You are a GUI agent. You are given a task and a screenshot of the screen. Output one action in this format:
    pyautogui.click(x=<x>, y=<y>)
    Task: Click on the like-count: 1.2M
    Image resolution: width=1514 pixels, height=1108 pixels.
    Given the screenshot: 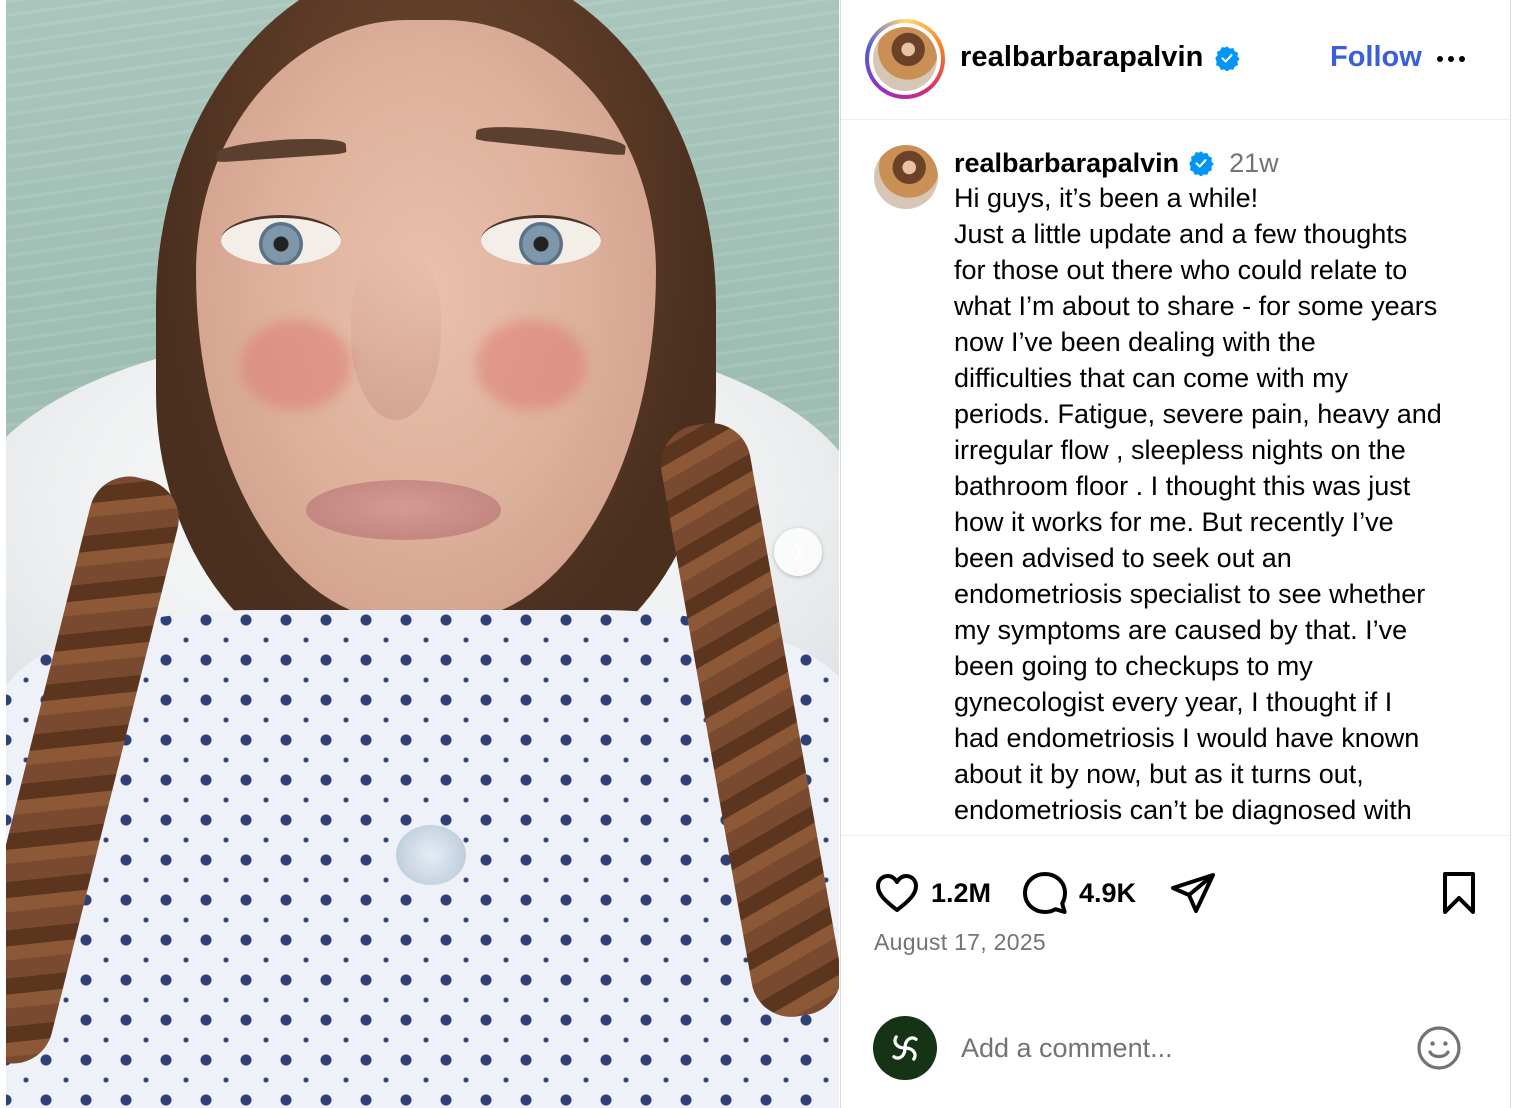 What is the action you would take?
    pyautogui.click(x=961, y=893)
    